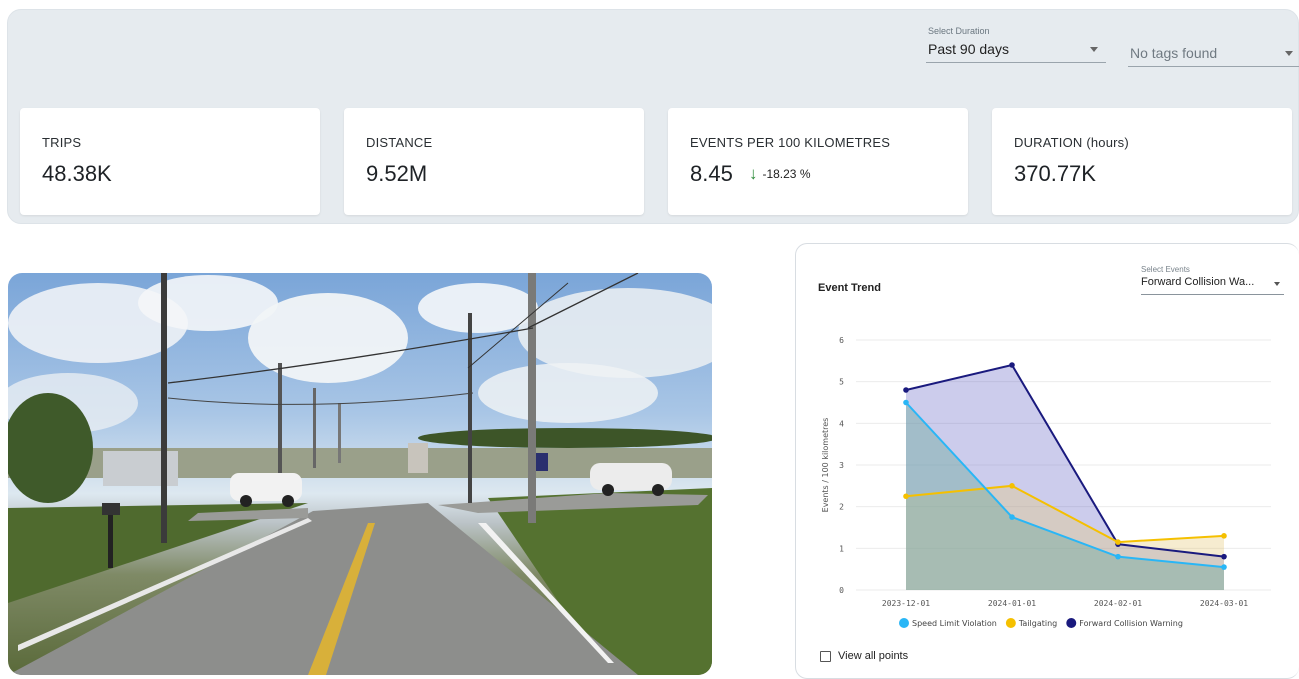  I want to click on legend-label: Tailgating, so click(1037, 623).